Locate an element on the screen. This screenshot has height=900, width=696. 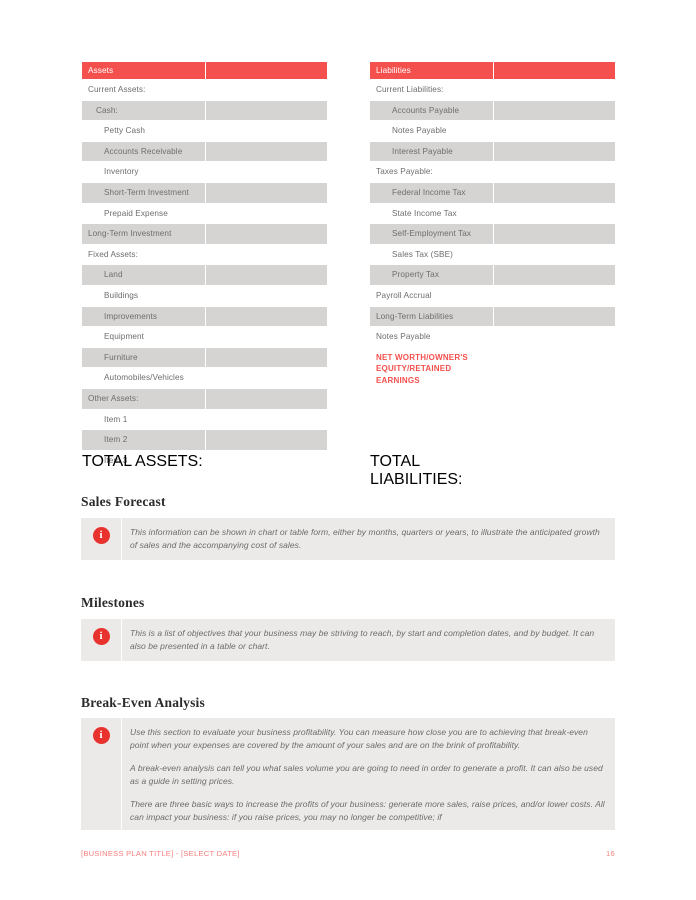
row-label: Taxes Payable: is located at coordinates (431, 172).